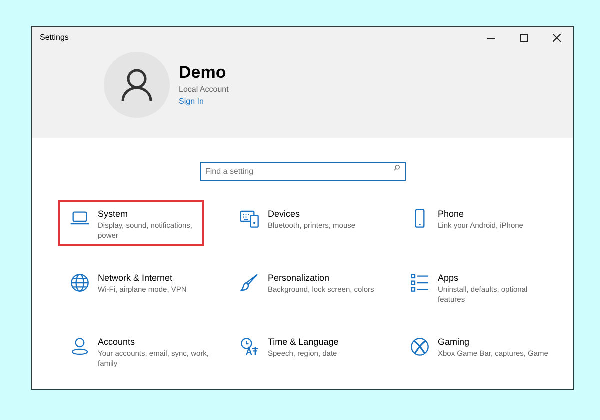  I want to click on sign-in-link: Sign In, so click(204, 102).